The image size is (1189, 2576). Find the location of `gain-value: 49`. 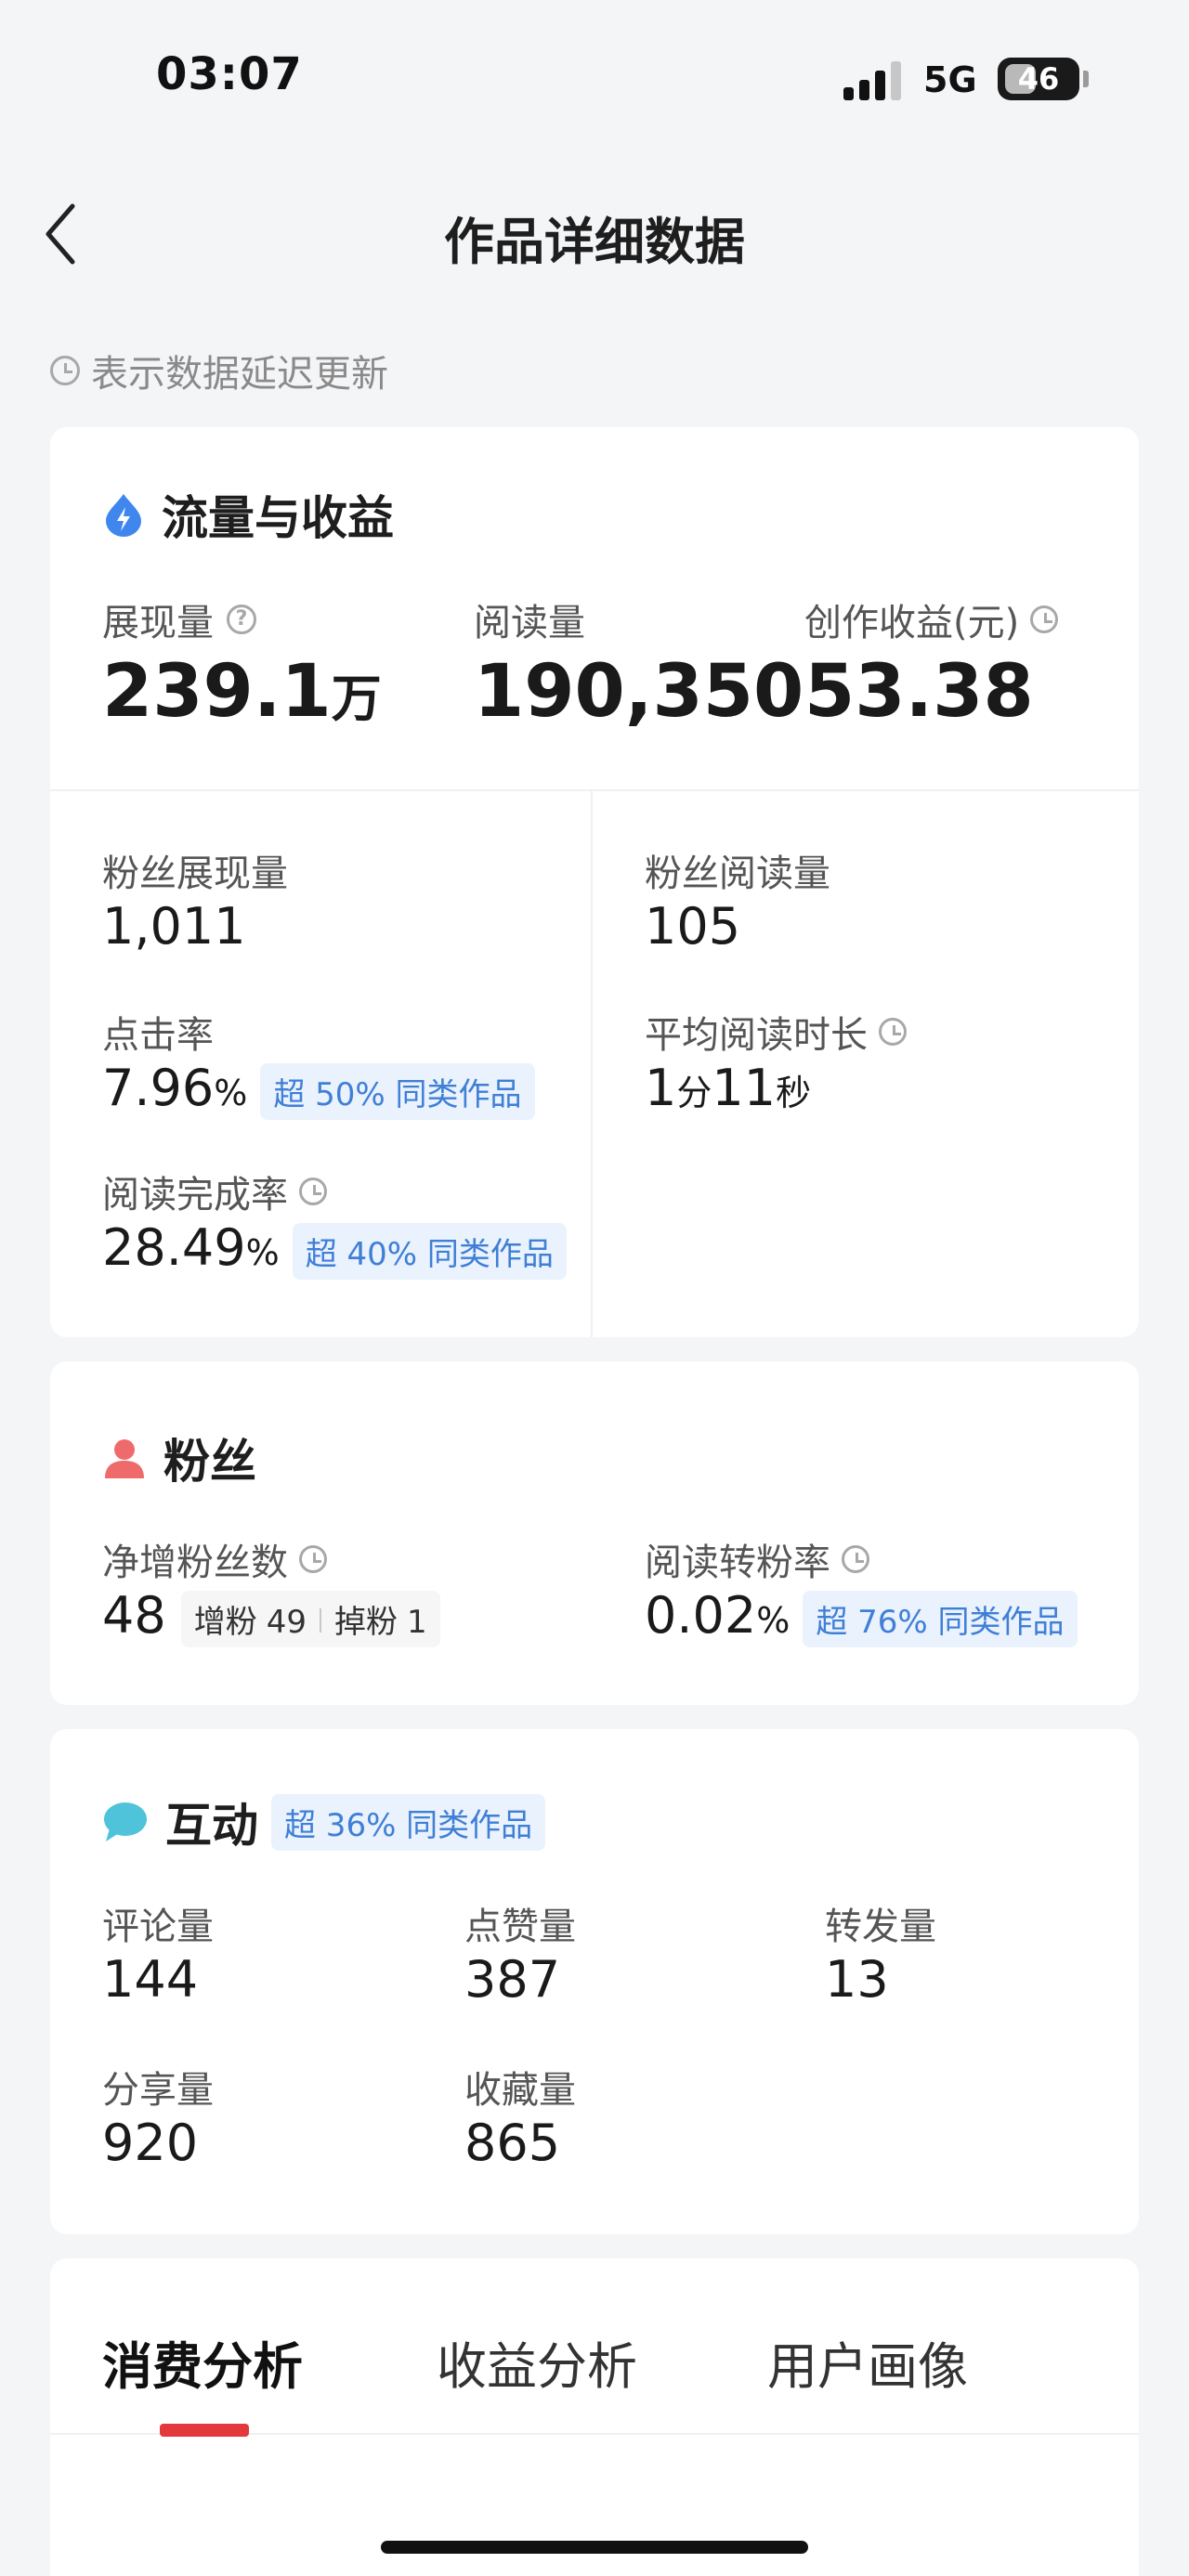

gain-value: 49 is located at coordinates (286, 1623).